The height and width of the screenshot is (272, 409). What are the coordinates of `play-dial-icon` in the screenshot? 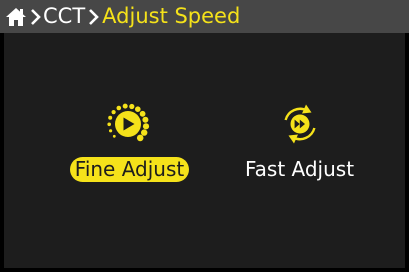 It's located at (127, 122).